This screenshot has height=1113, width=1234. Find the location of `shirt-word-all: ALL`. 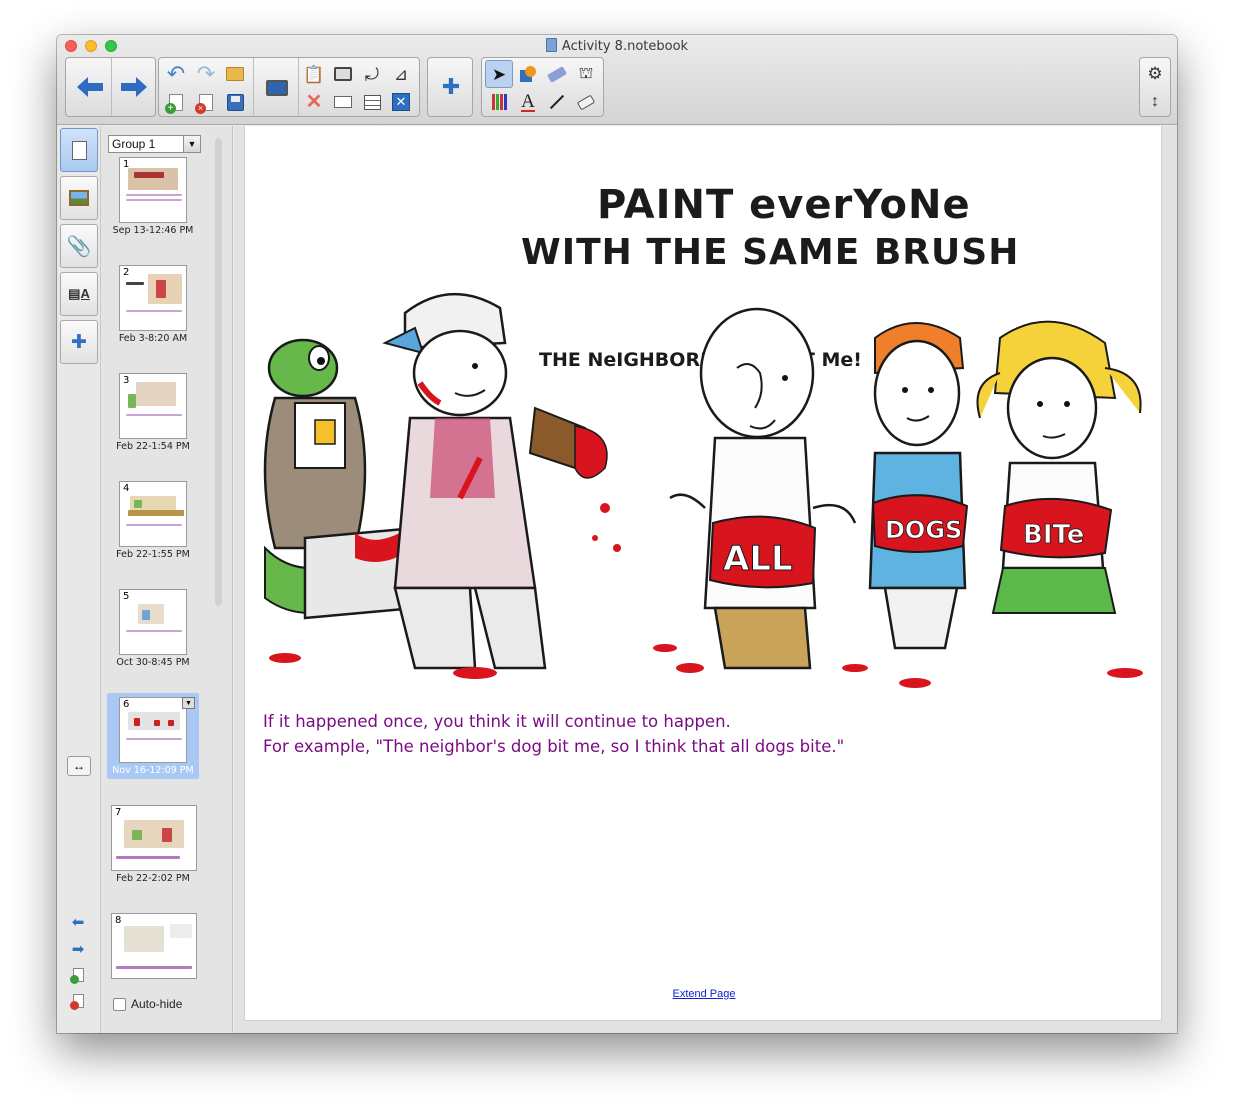

shirt-word-all: ALL is located at coordinates (758, 559).